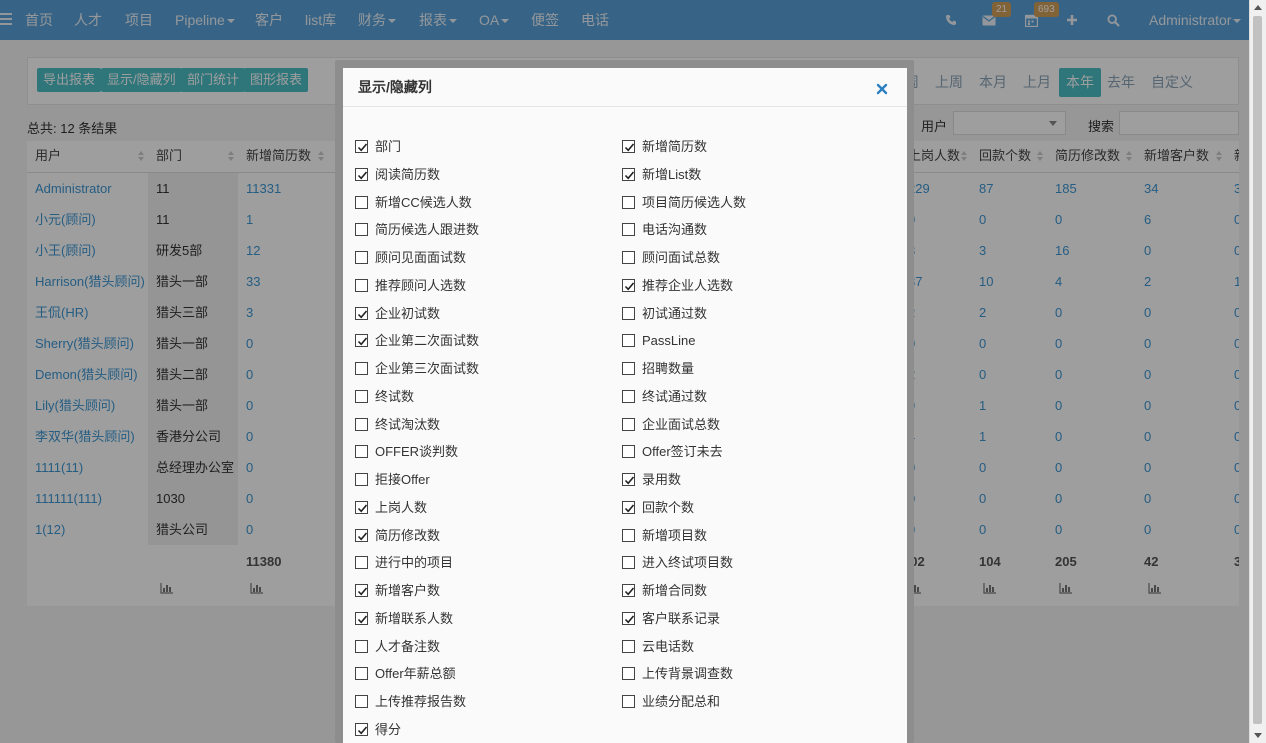 The image size is (1266, 743). Describe the element at coordinates (675, 313) in the screenshot. I see `column-option-label: 初试通过数` at that location.